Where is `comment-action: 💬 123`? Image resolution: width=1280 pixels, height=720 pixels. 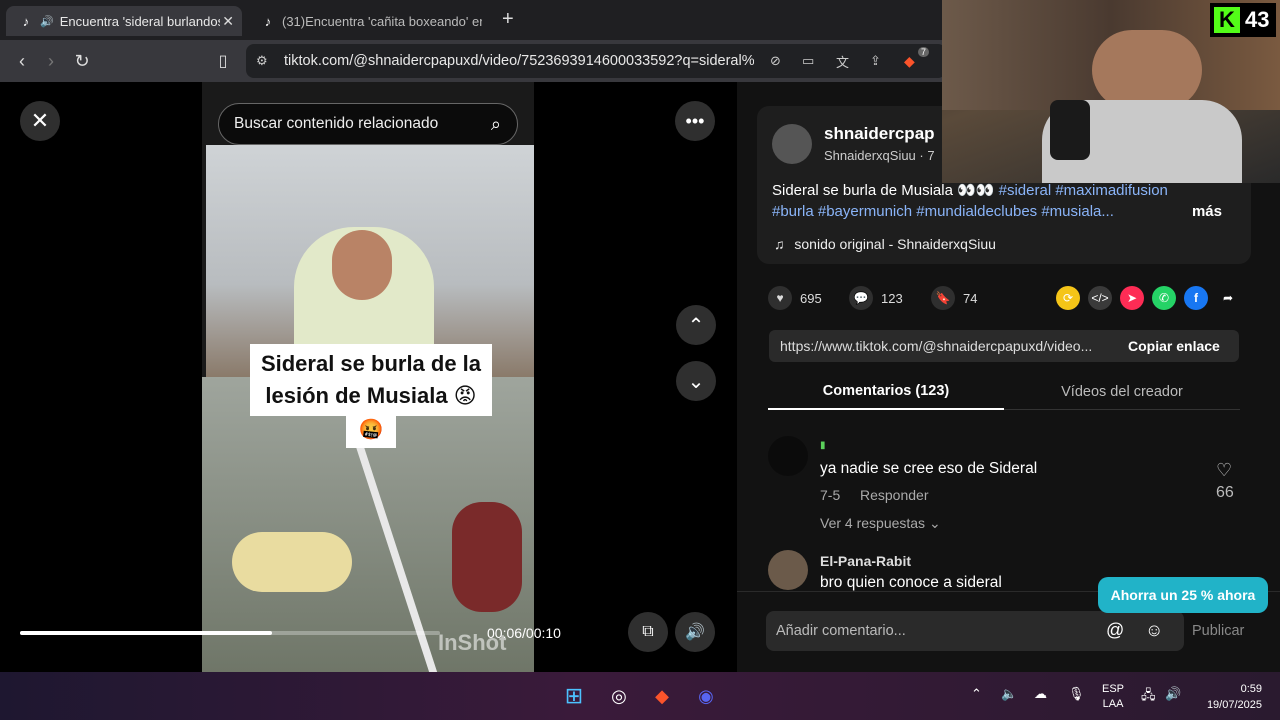 comment-action: 💬 123 is located at coordinates (876, 298).